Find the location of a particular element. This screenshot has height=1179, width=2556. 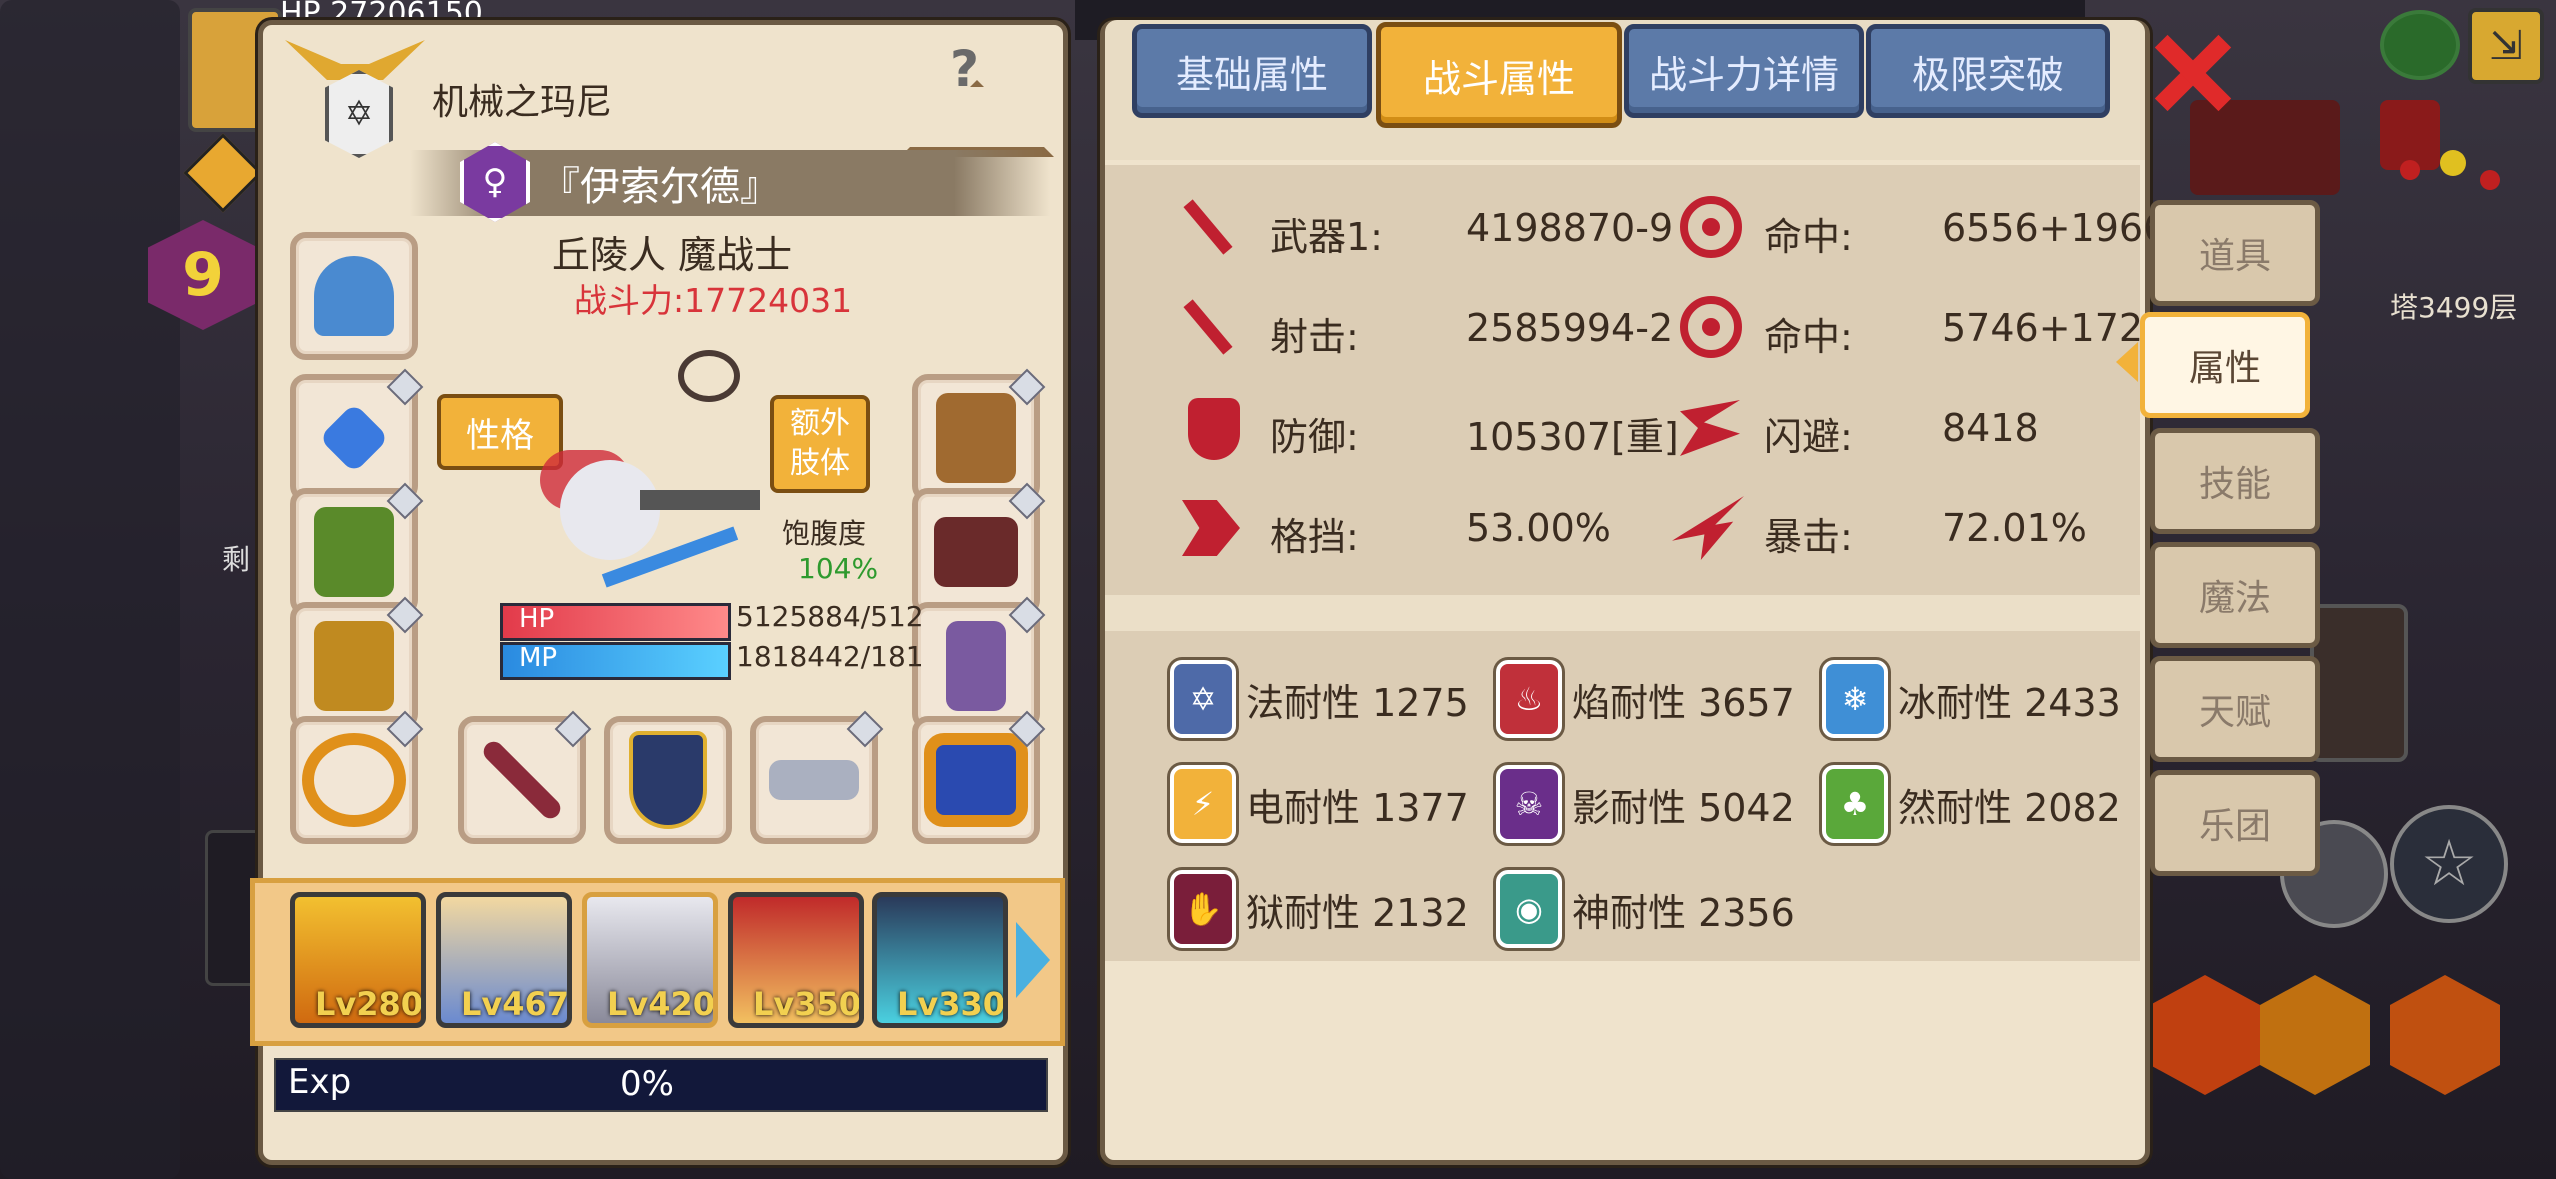

belt-slot is located at coordinates (979, 549).